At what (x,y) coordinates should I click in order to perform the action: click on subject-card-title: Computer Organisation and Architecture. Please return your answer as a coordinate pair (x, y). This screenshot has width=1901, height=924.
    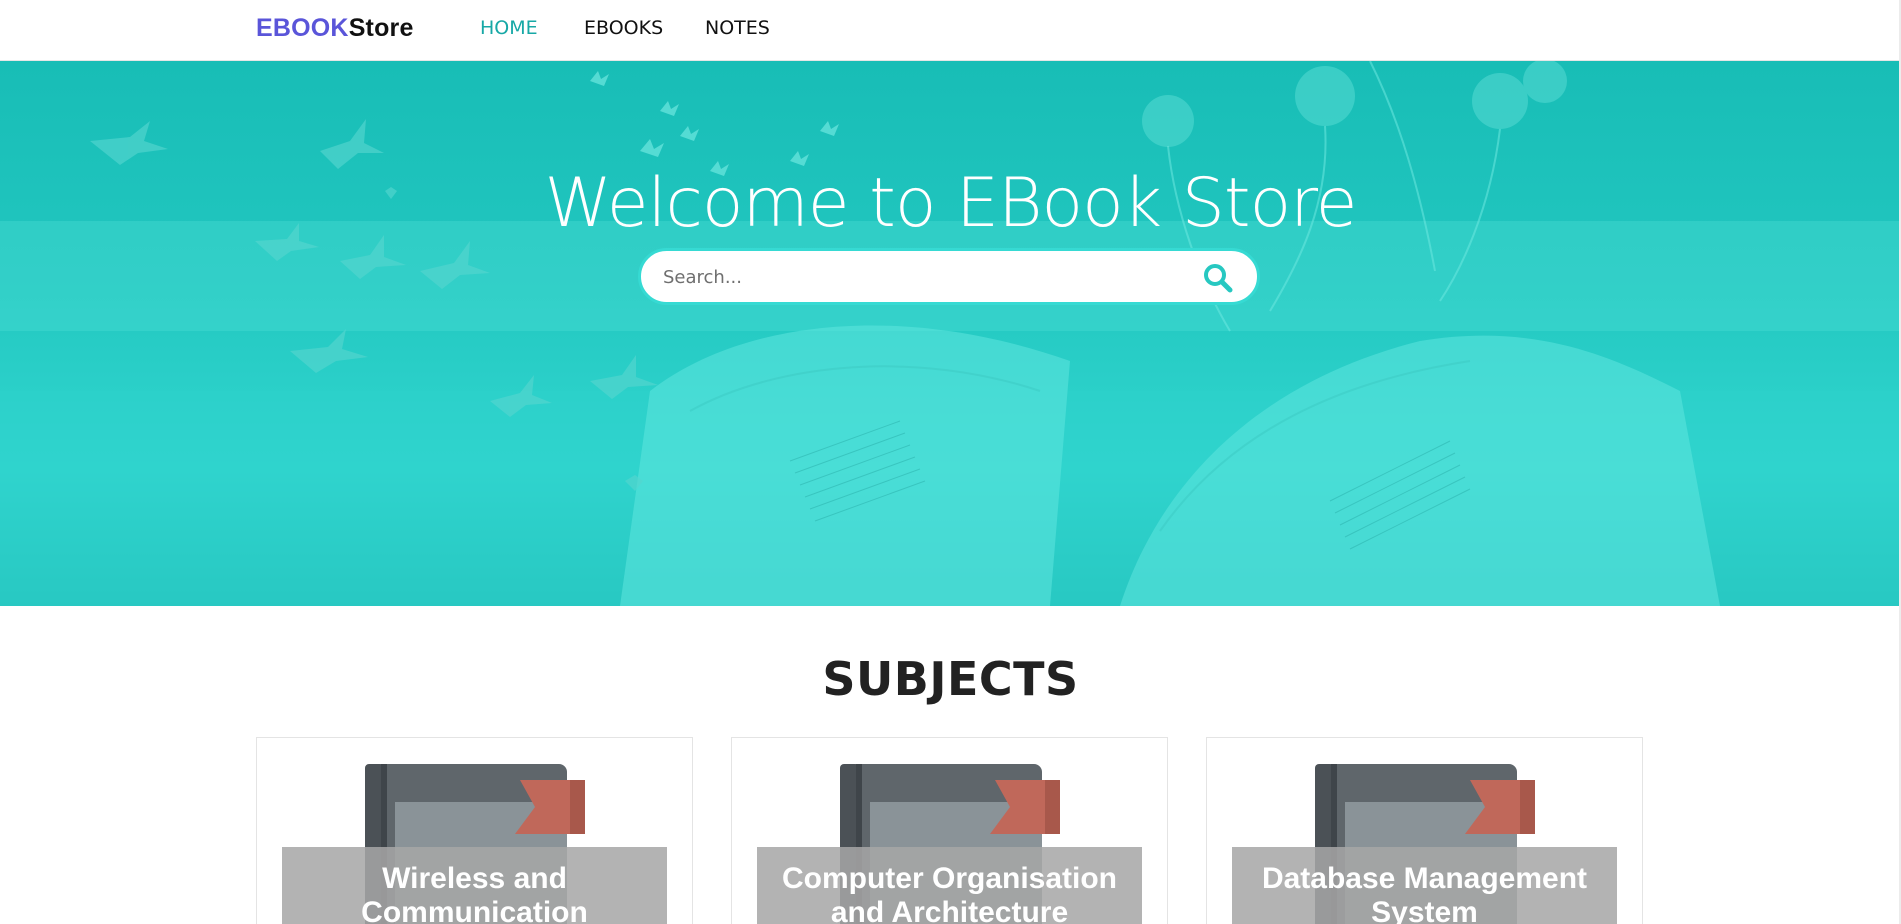
    Looking at the image, I should click on (949, 885).